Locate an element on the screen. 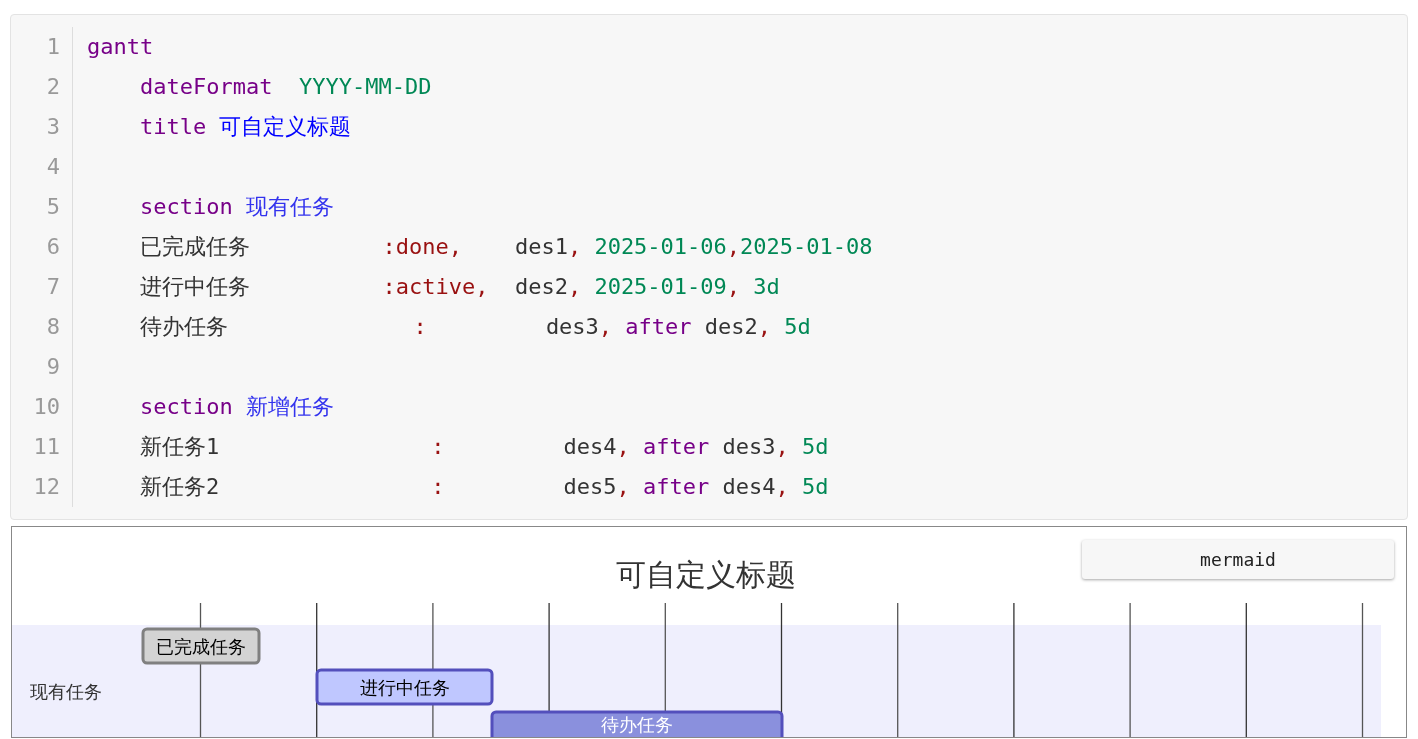  task-bar: 进行中任务 is located at coordinates (404, 687).